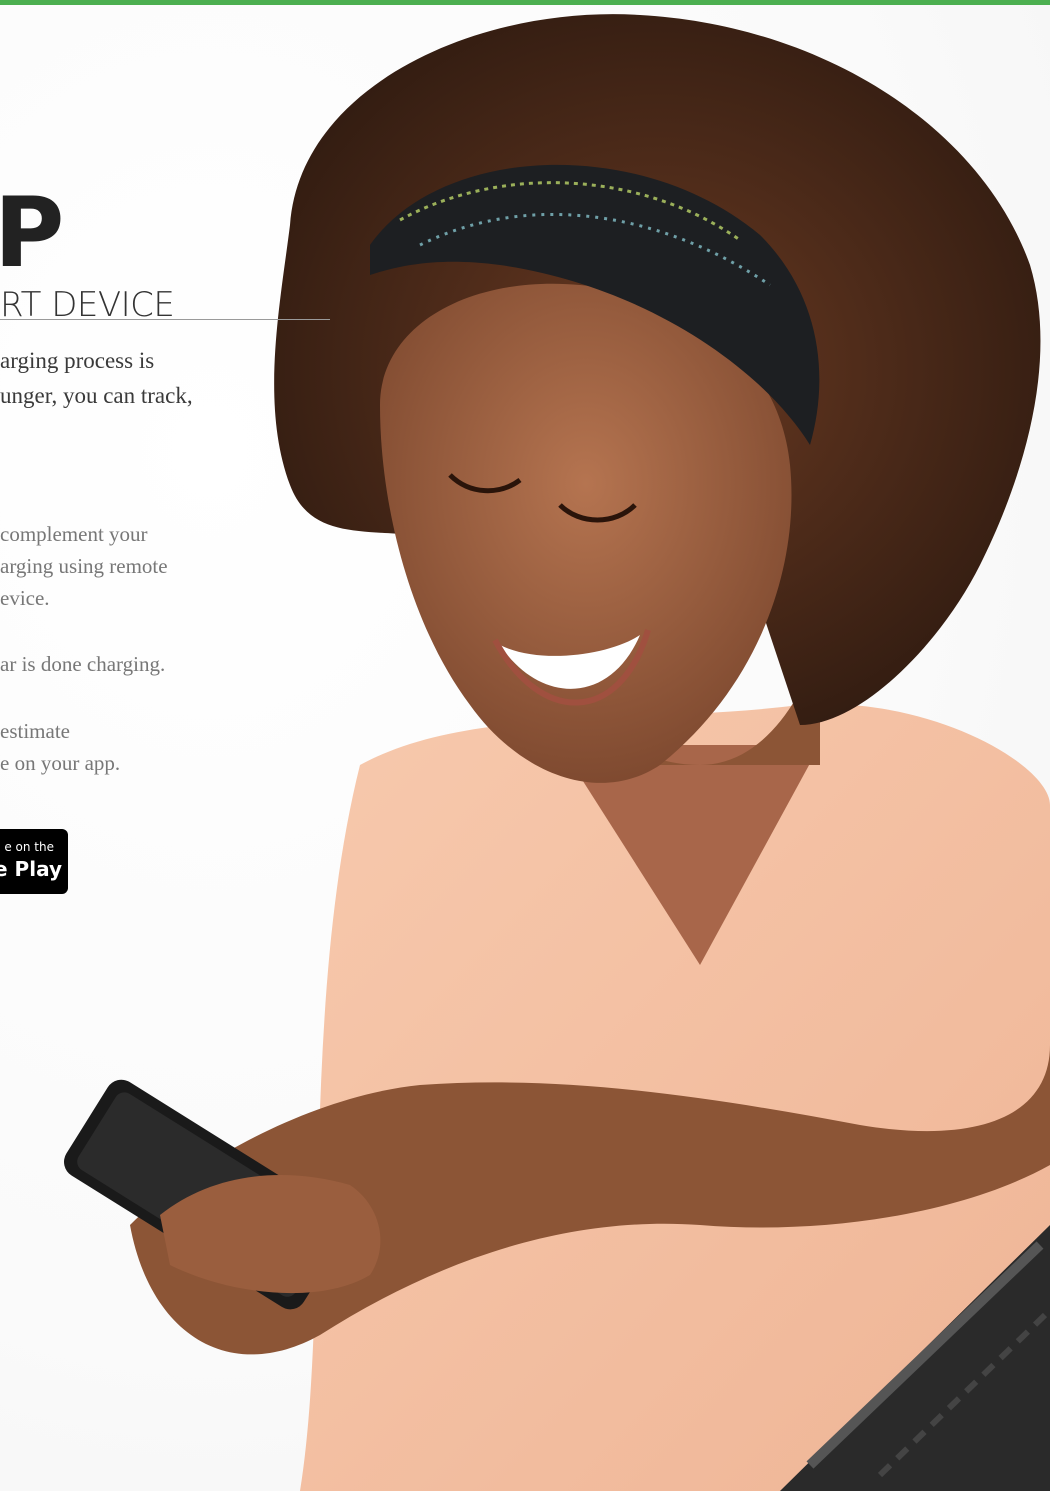  I want to click on intro-line: arging process is, so click(77, 360).